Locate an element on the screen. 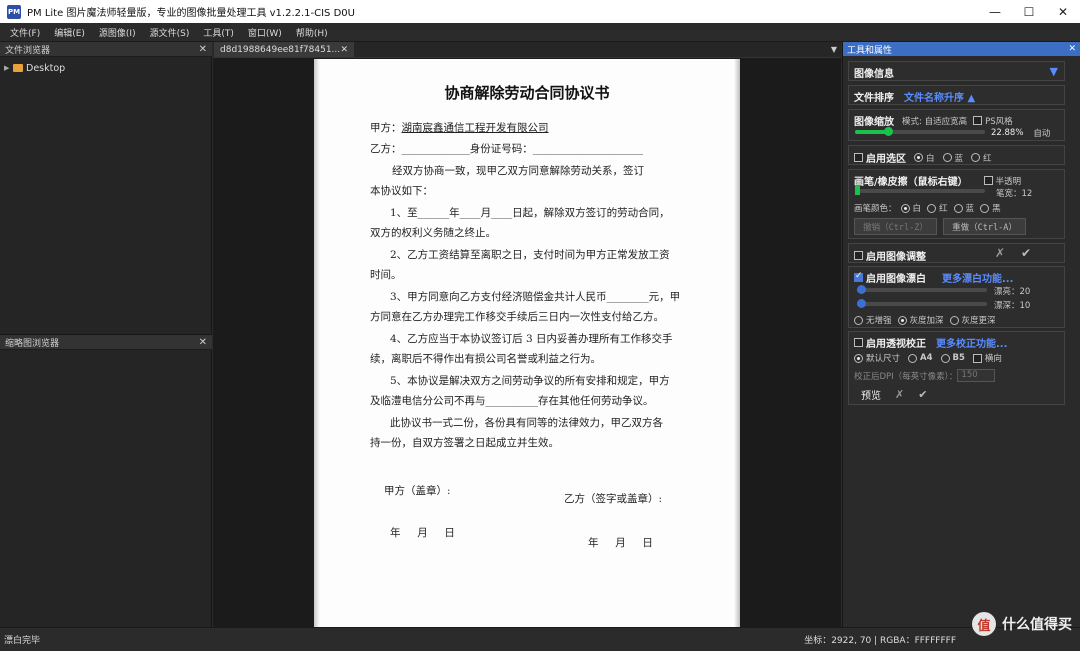  radio-label: 灰度加深 is located at coordinates (926, 321).